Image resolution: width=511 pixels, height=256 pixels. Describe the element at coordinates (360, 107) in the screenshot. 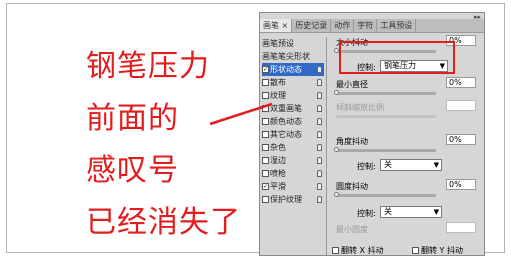

I see `tilt-scale-label: 倾斜缩放比例` at that location.